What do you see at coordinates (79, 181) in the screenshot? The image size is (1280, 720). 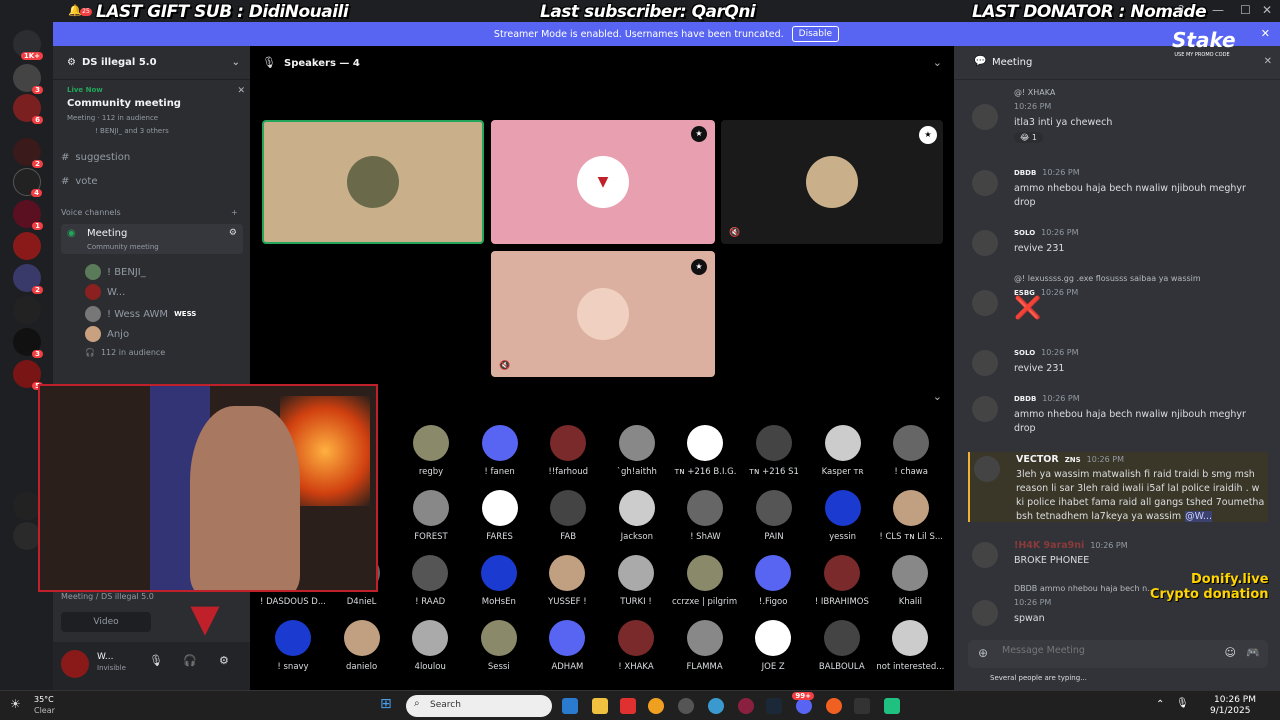 I see `channel-vote: # vote` at bounding box center [79, 181].